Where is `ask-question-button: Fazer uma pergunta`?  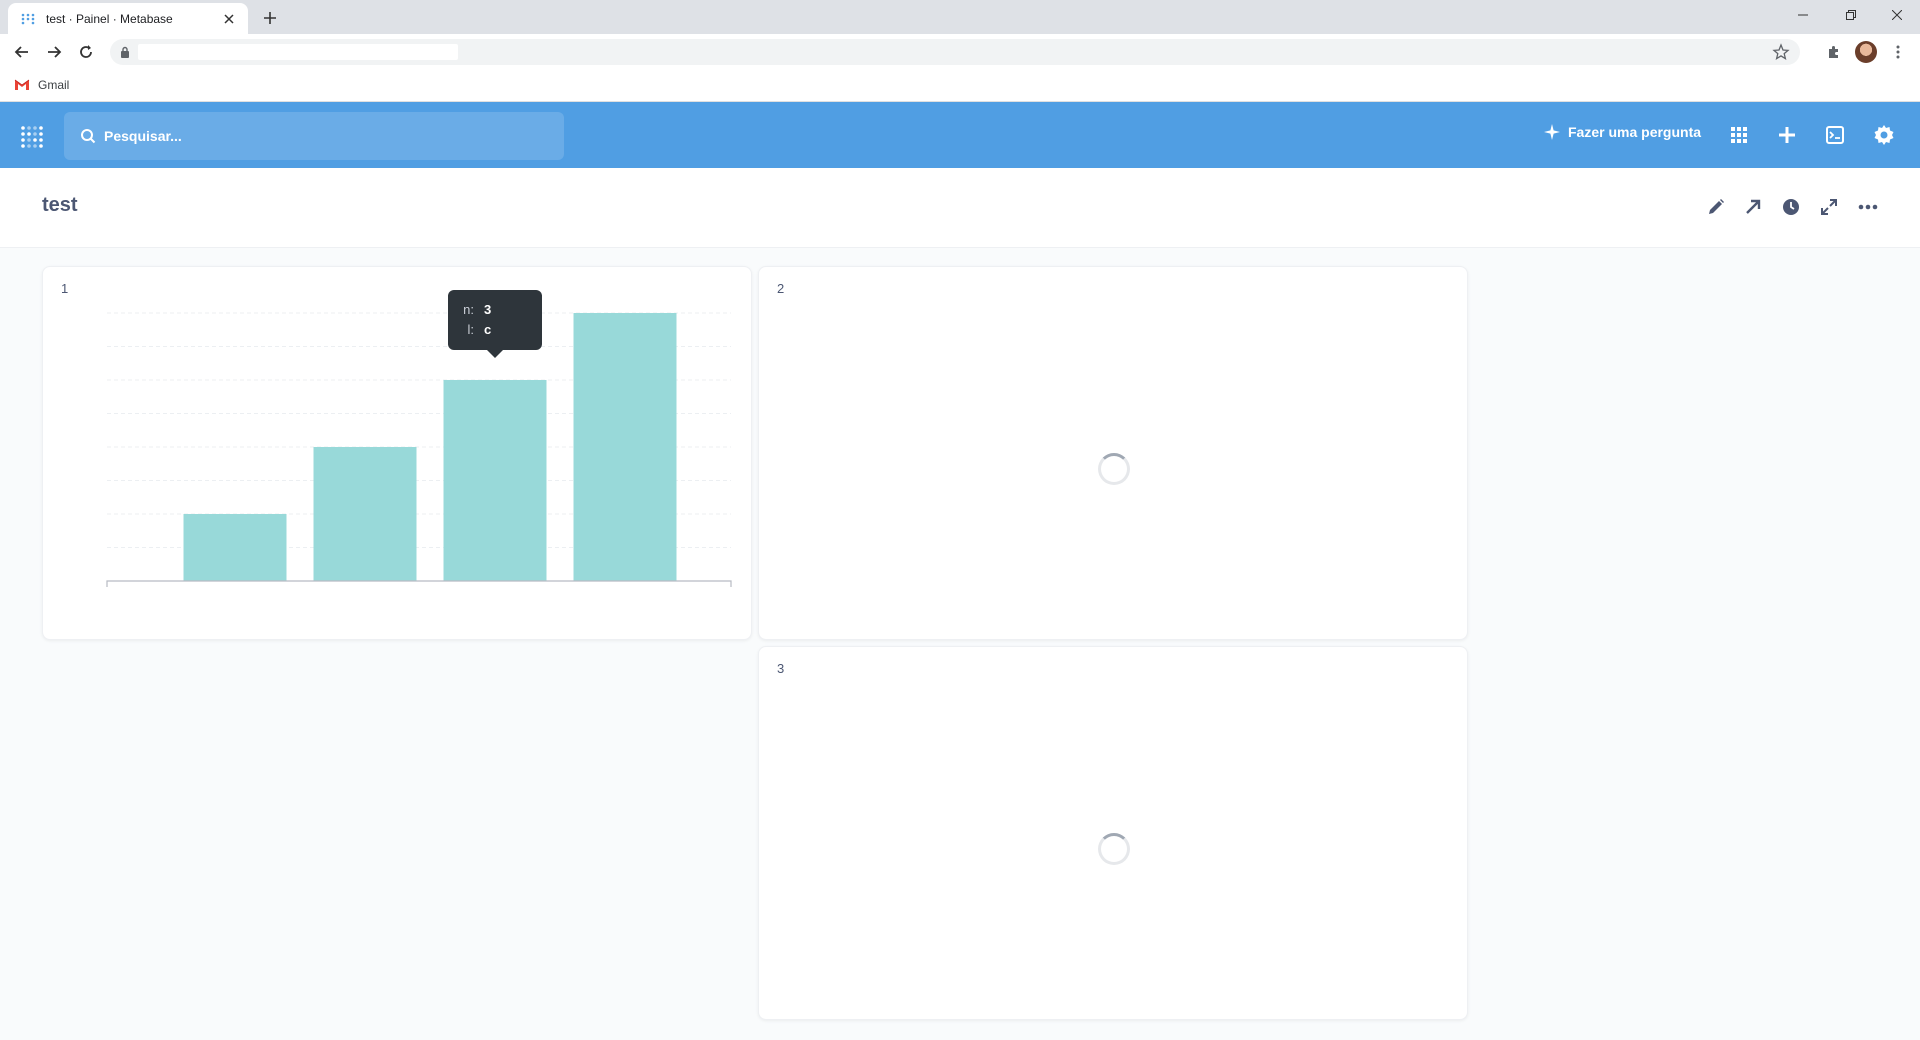 ask-question-button: Fazer uma pergunta is located at coordinates (1622, 132).